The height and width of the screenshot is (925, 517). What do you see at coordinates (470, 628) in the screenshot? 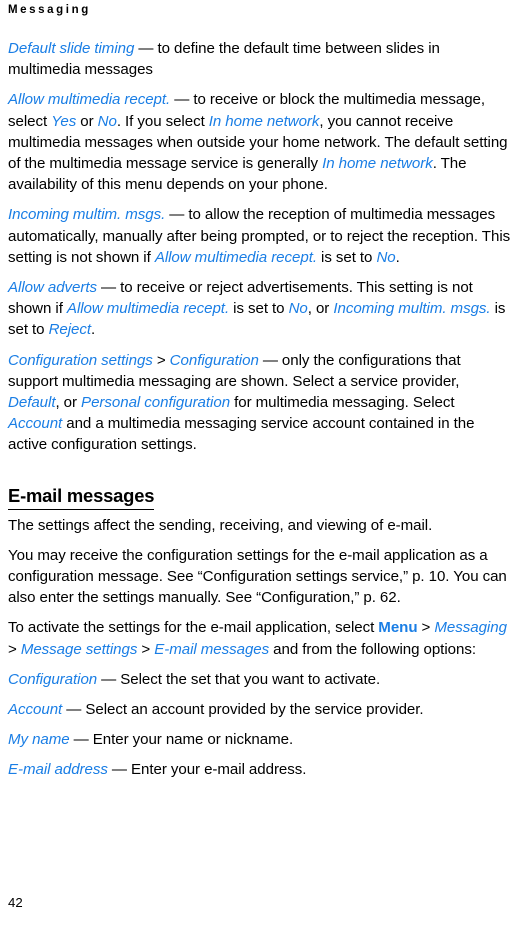
I see `ui-term: Messaging` at bounding box center [470, 628].